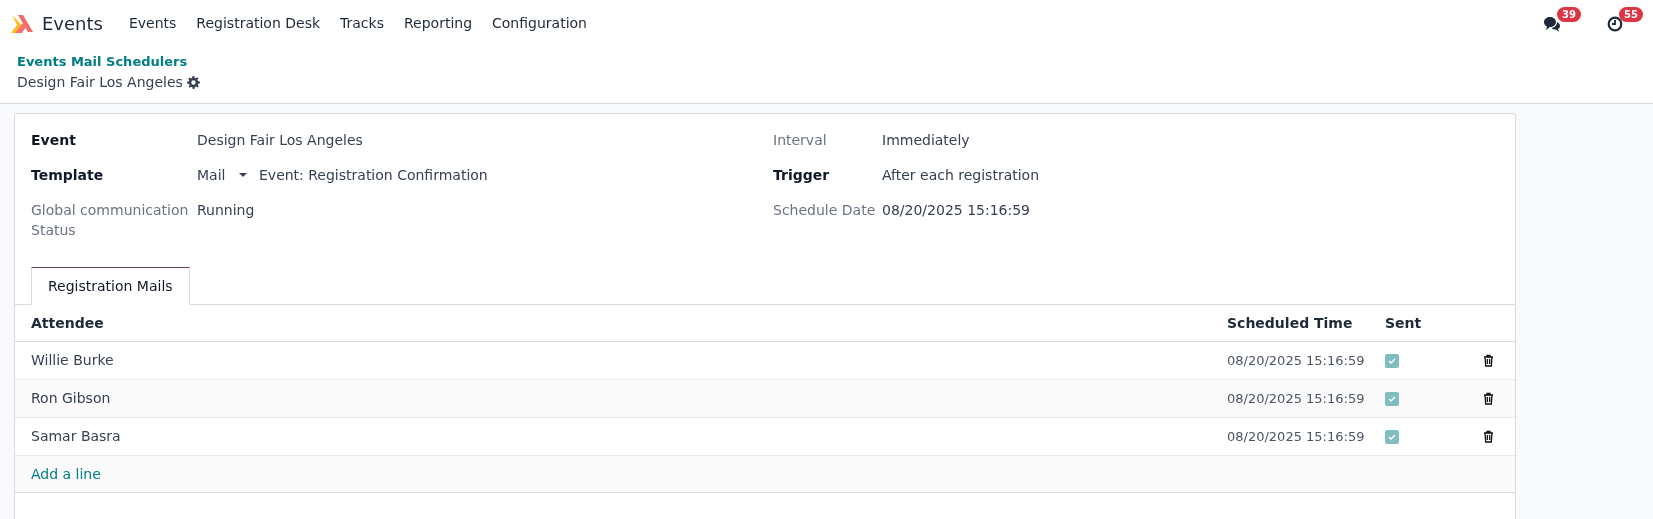 The height and width of the screenshot is (519, 1653). Describe the element at coordinates (110, 286) in the screenshot. I see `tab: Registration Mails` at that location.